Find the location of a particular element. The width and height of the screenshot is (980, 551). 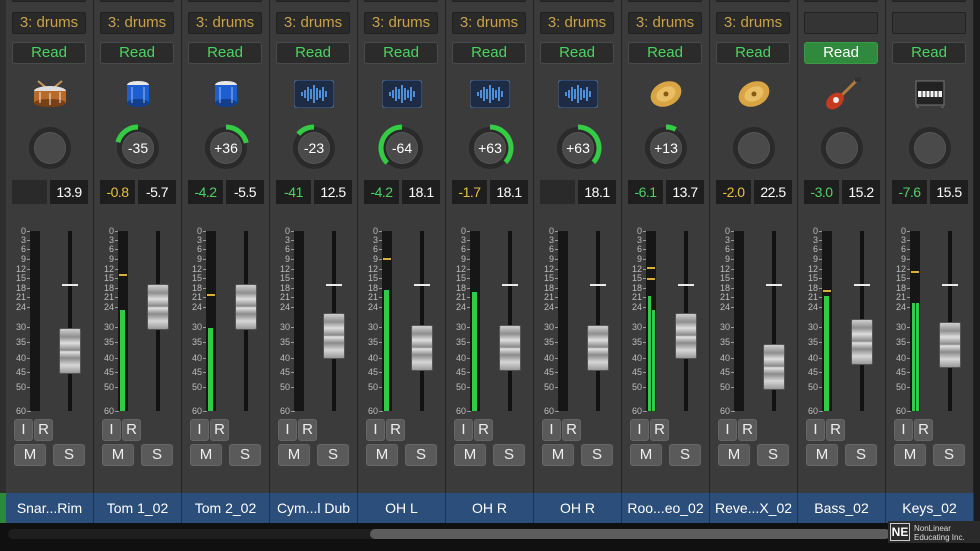

track-name: OH R is located at coordinates (578, 508).